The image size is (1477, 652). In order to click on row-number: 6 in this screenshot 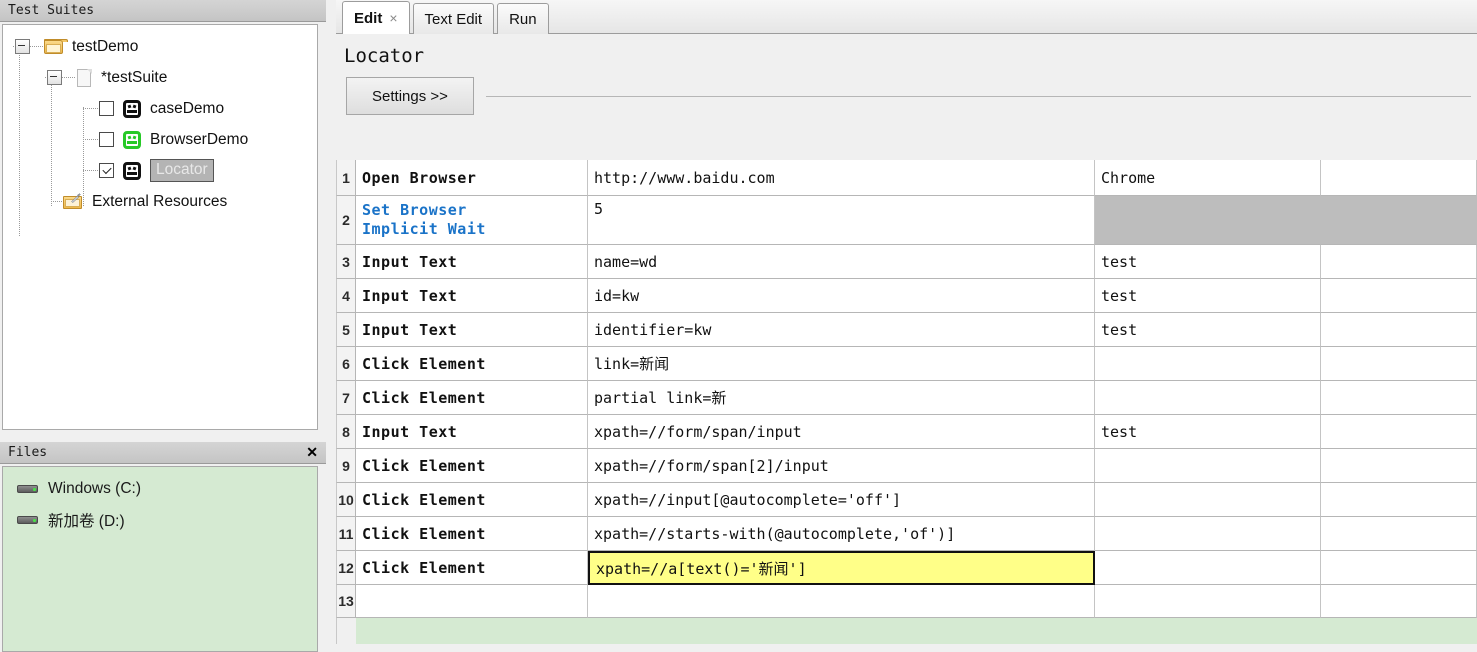, I will do `click(346, 364)`.